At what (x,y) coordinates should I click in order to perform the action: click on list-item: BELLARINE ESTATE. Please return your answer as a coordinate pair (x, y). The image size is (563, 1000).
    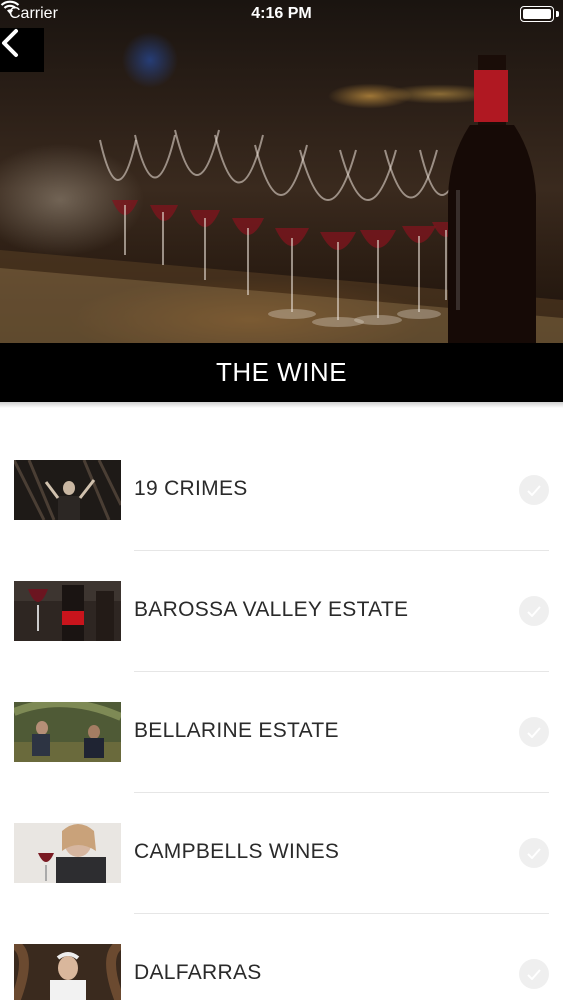
    Looking at the image, I should click on (281, 732).